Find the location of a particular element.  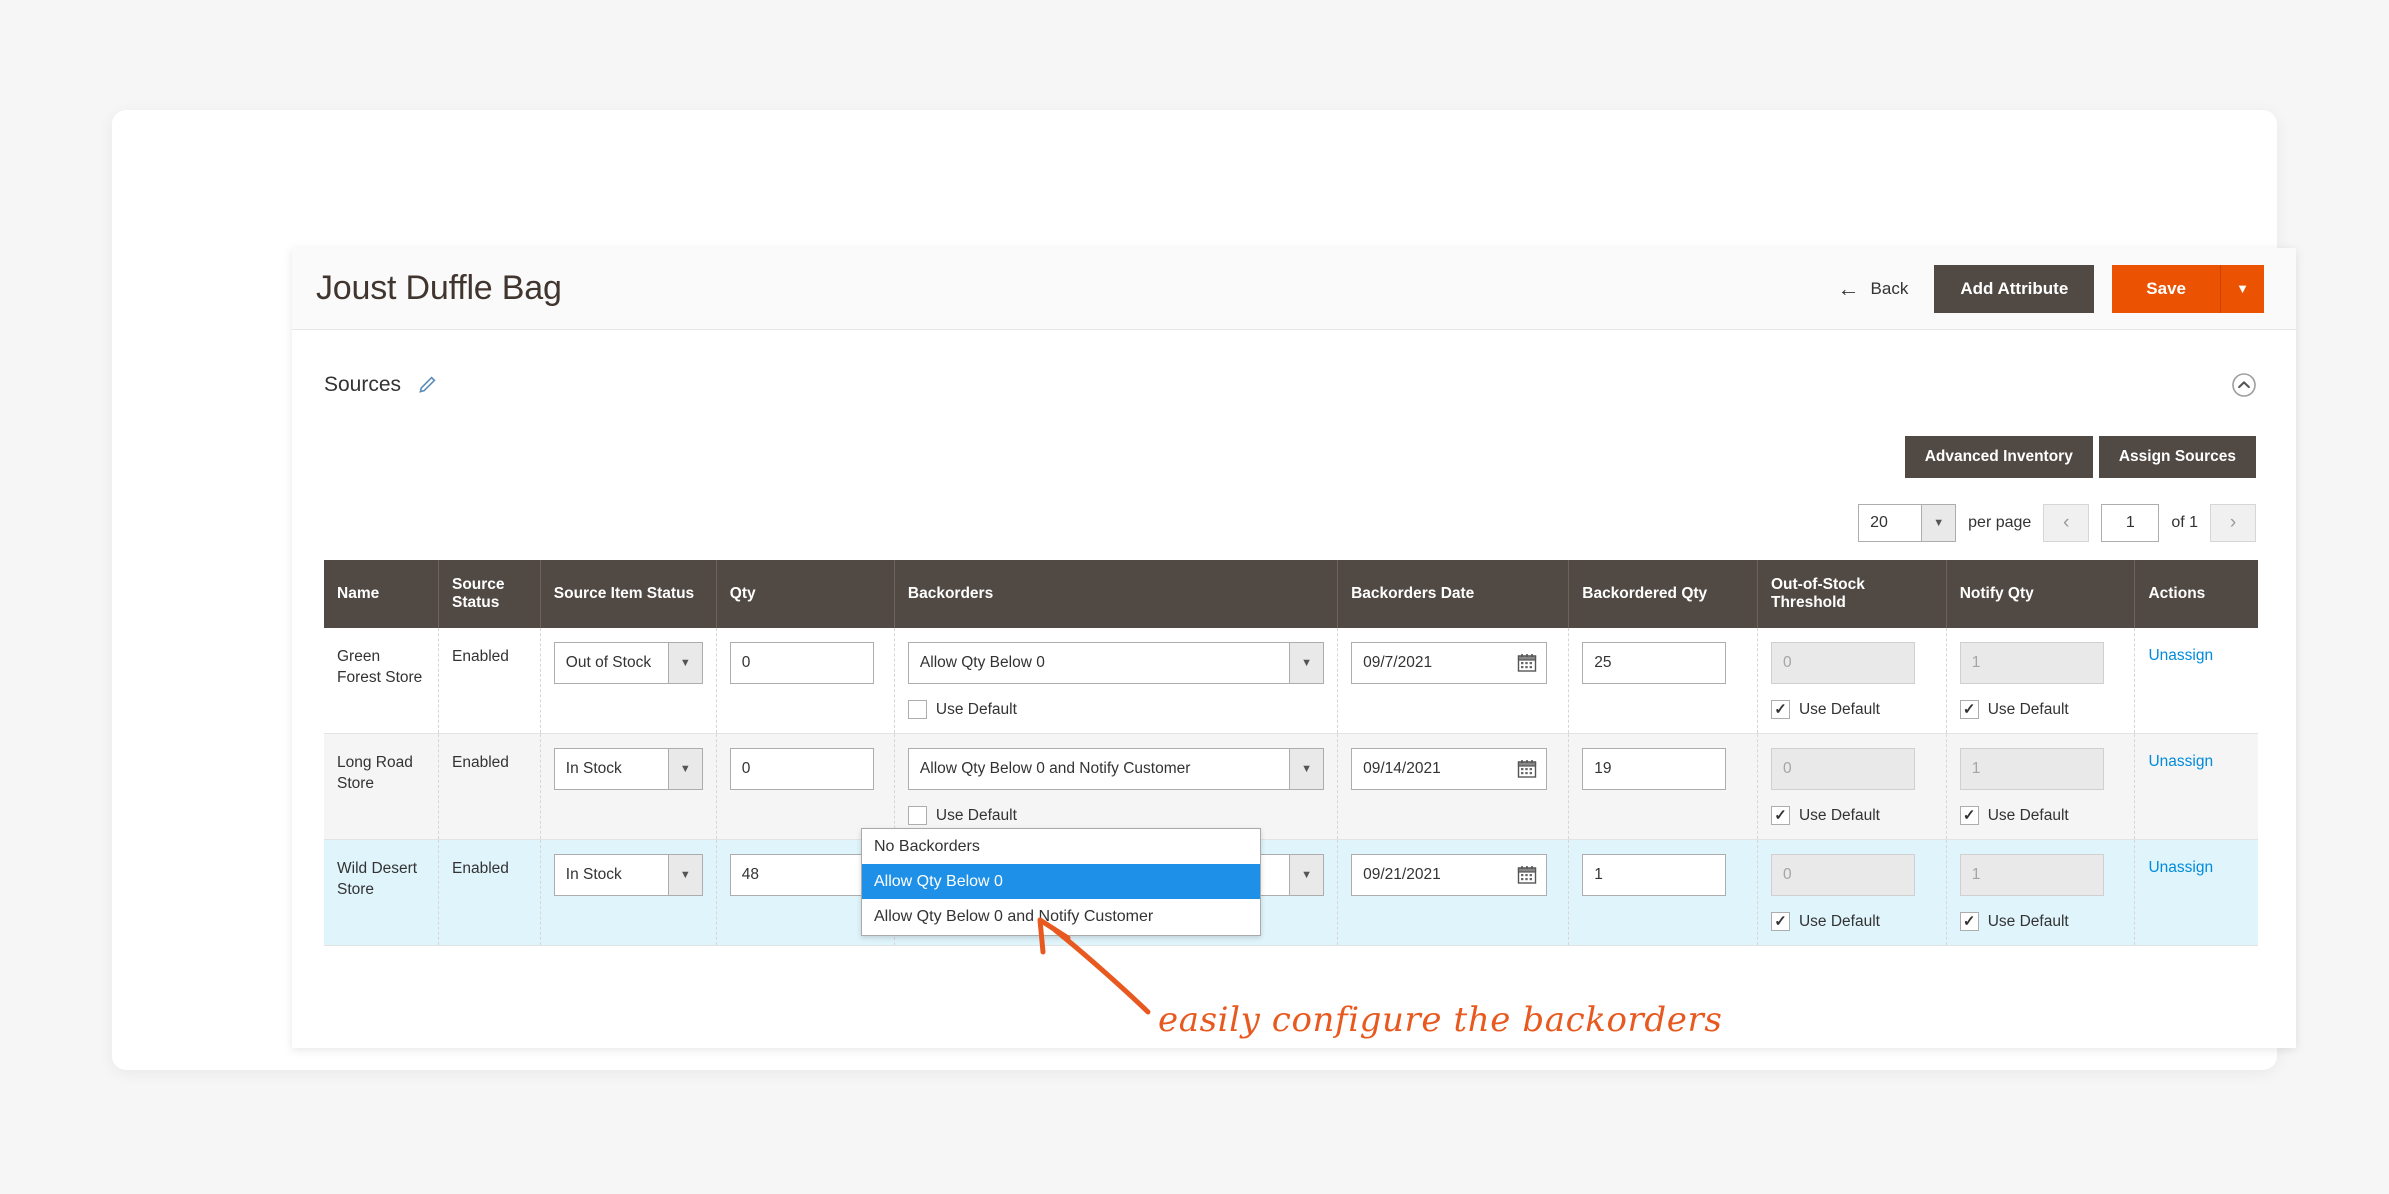

next-page-button: › is located at coordinates (2233, 523).